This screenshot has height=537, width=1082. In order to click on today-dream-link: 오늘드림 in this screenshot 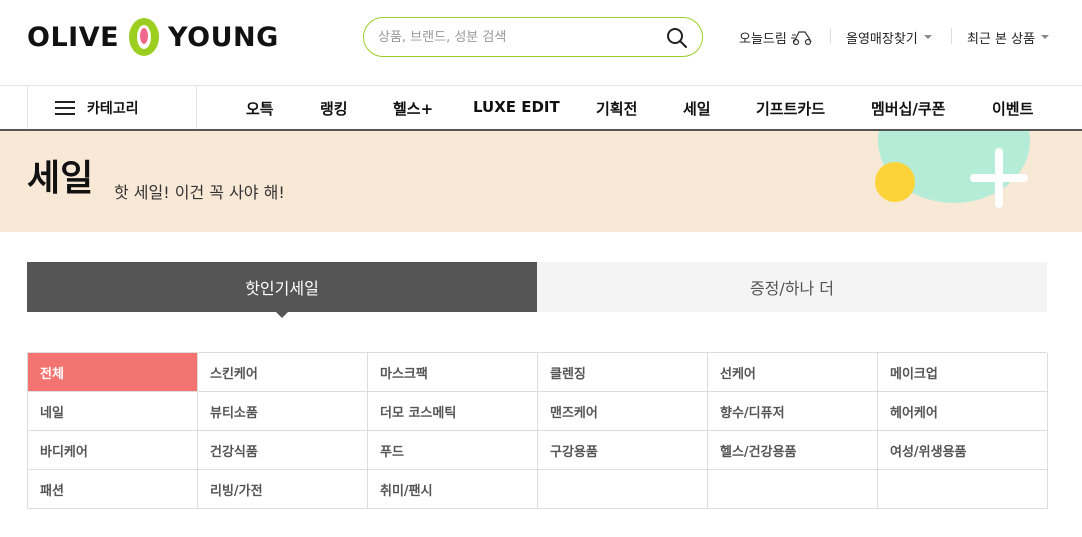, I will do `click(776, 37)`.